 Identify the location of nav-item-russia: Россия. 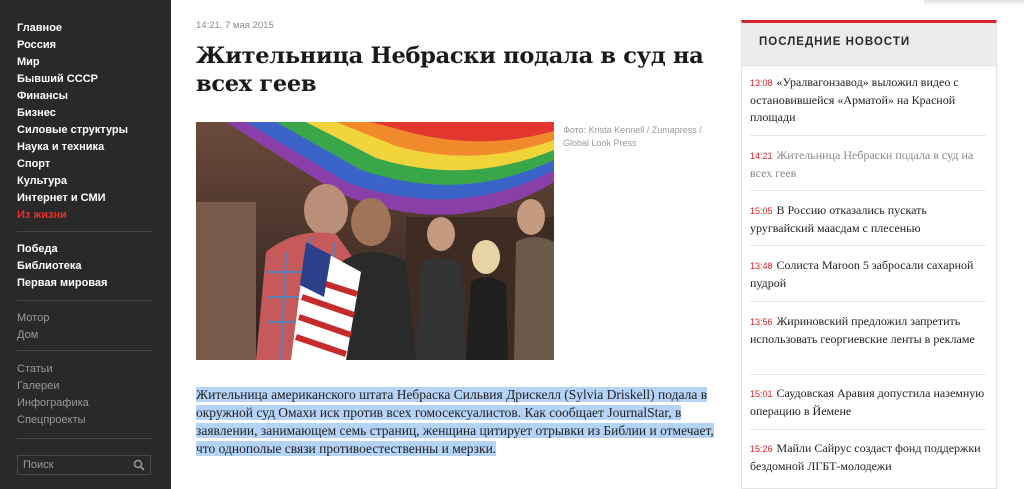
(72, 45).